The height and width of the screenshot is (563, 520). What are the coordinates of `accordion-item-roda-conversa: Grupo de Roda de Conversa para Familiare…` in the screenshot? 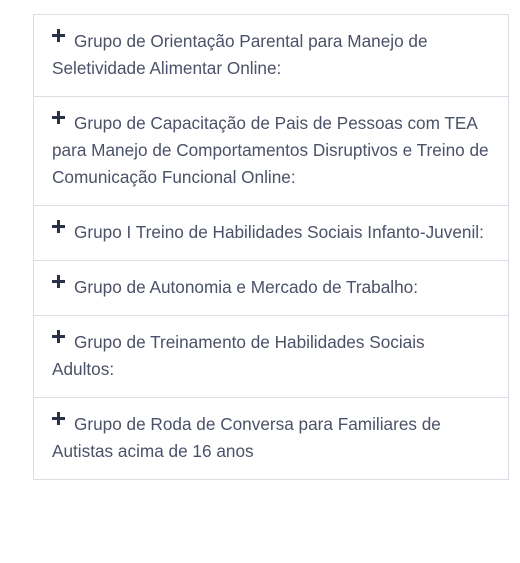 It's located at (271, 438).